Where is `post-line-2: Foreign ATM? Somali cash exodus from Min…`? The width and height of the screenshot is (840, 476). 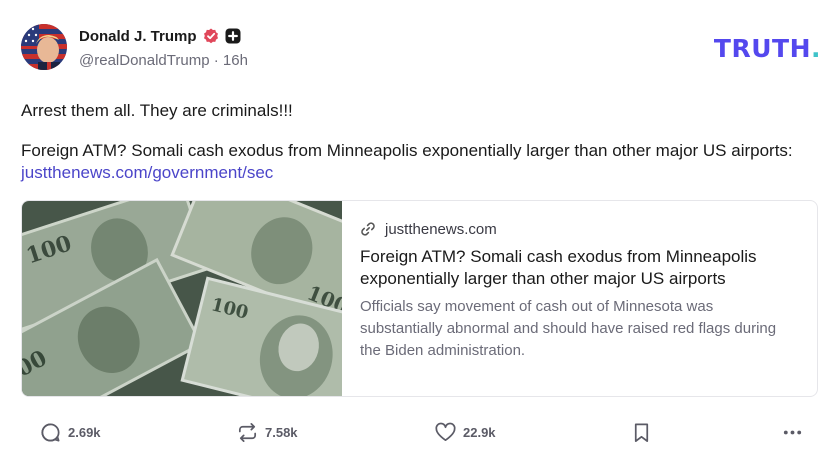
post-line-2: Foreign ATM? Somali cash exodus from Min… is located at coordinates (416, 162).